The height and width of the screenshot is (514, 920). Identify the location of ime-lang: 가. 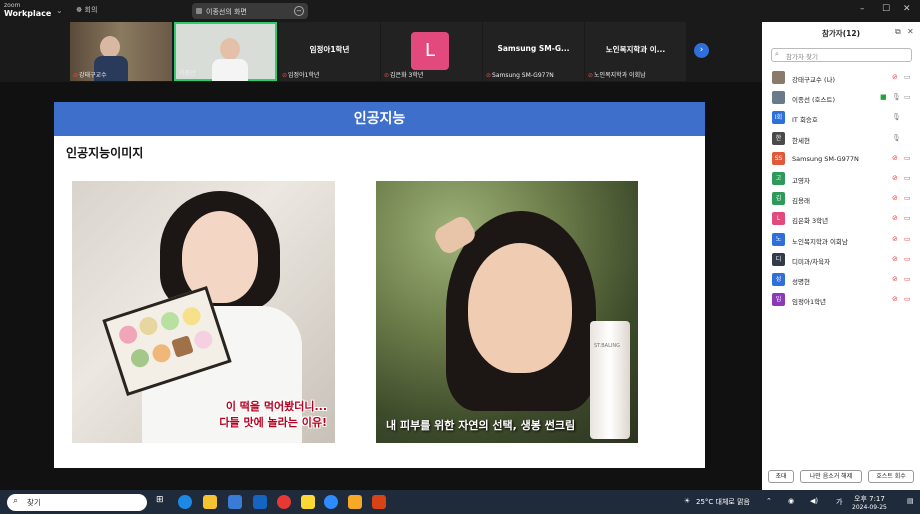
(839, 502).